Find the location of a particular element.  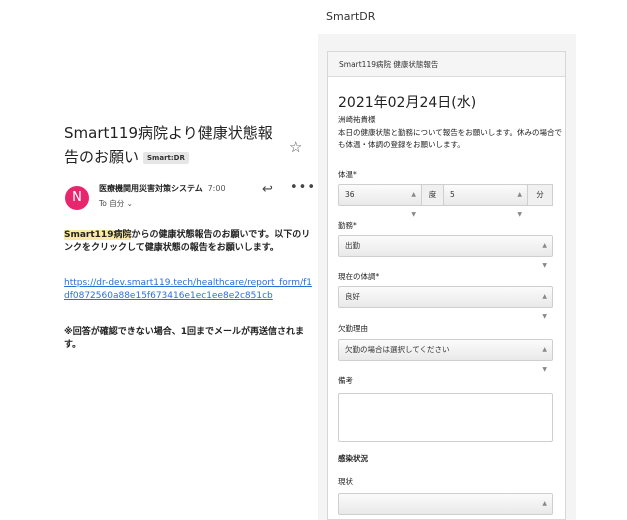

sender-line: 医療機関用災害対策システム 7:00 is located at coordinates (162, 188).